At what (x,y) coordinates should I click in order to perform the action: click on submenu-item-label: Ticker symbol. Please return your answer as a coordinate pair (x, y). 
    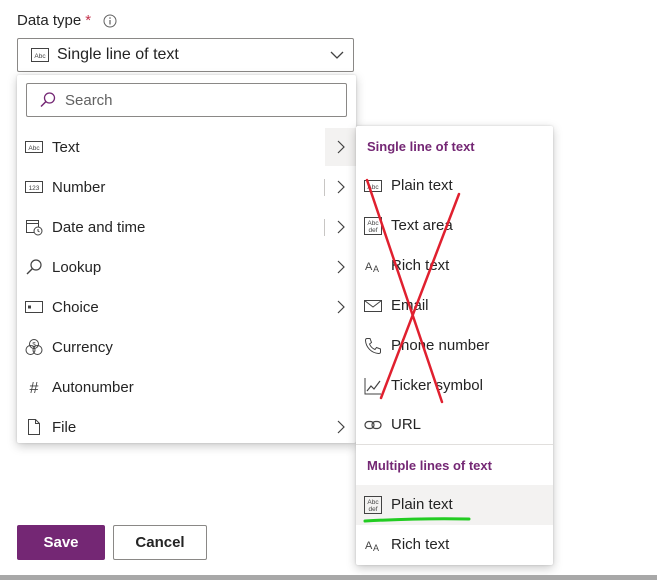
    Looking at the image, I should click on (437, 385).